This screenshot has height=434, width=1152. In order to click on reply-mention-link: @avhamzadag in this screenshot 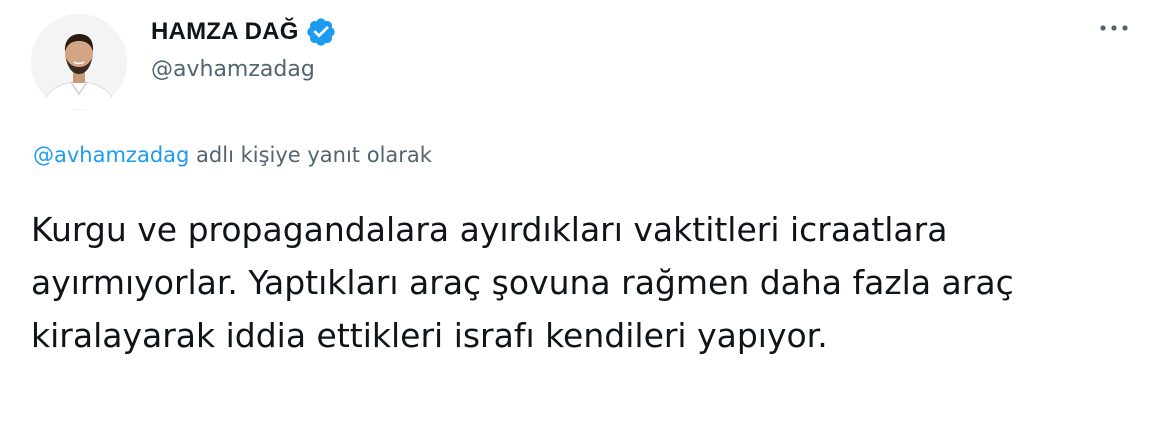, I will do `click(111, 155)`.